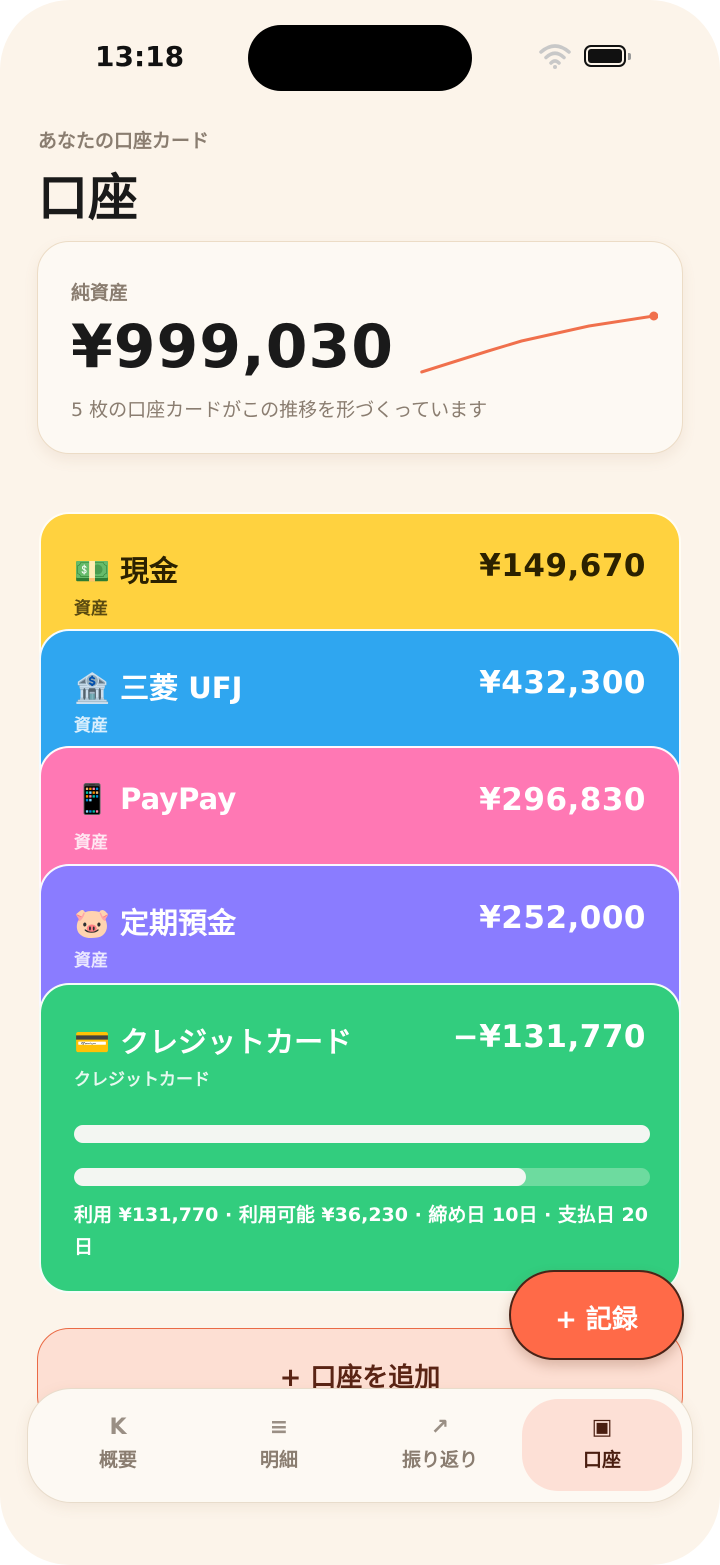 The image size is (720, 1565). What do you see at coordinates (562, 800) in the screenshot?
I see `account-balance: ¥296,830` at bounding box center [562, 800].